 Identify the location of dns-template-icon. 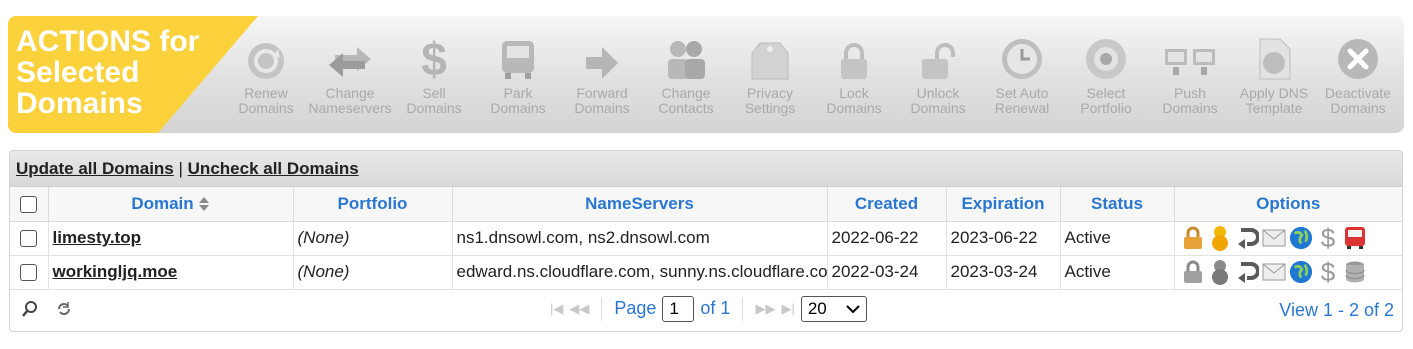
(1275, 59).